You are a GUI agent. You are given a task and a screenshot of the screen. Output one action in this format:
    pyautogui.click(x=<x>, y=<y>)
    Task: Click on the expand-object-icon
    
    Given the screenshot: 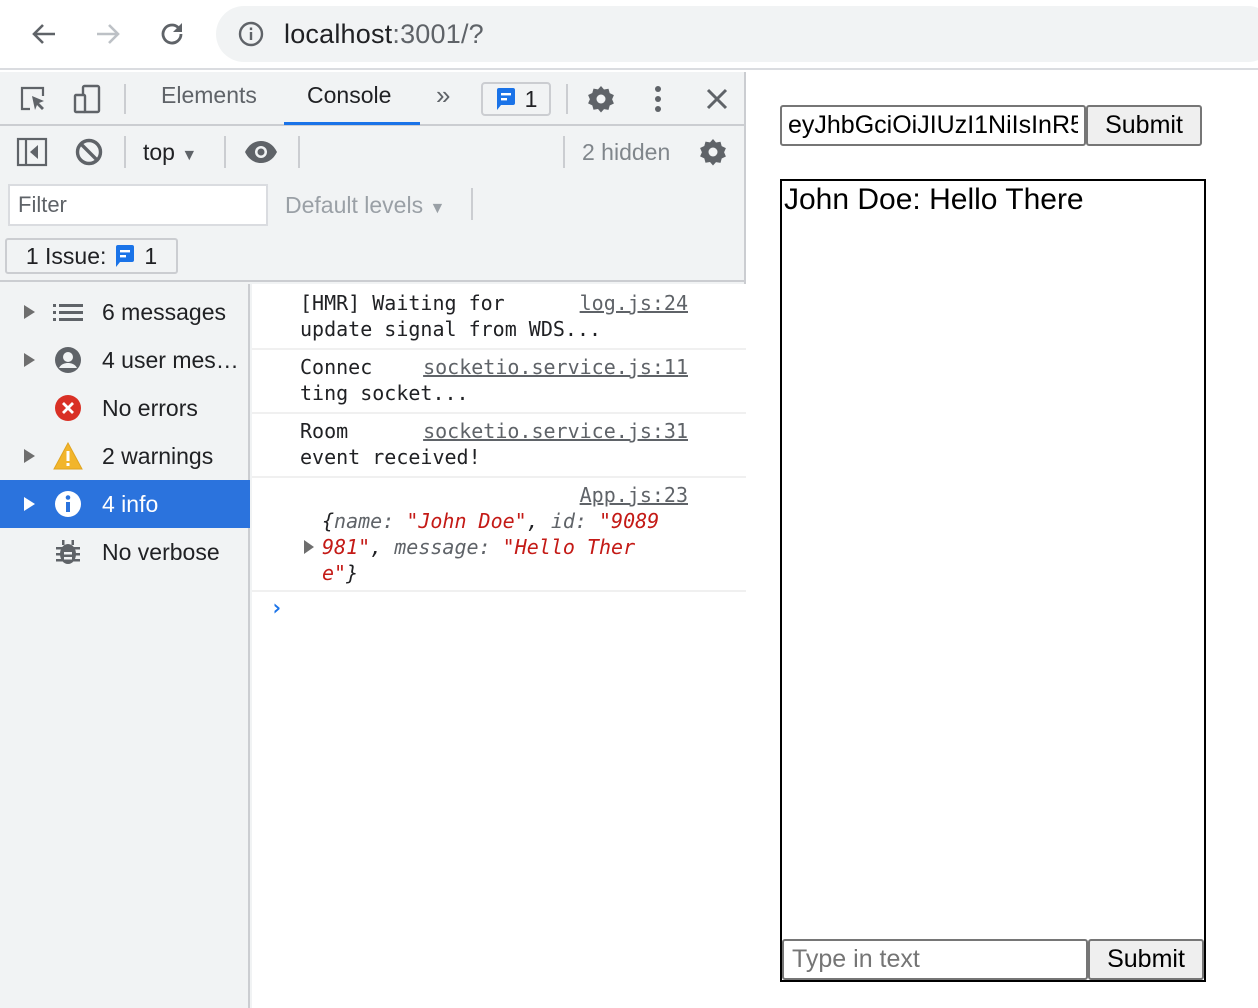 What is the action you would take?
    pyautogui.click(x=309, y=547)
    